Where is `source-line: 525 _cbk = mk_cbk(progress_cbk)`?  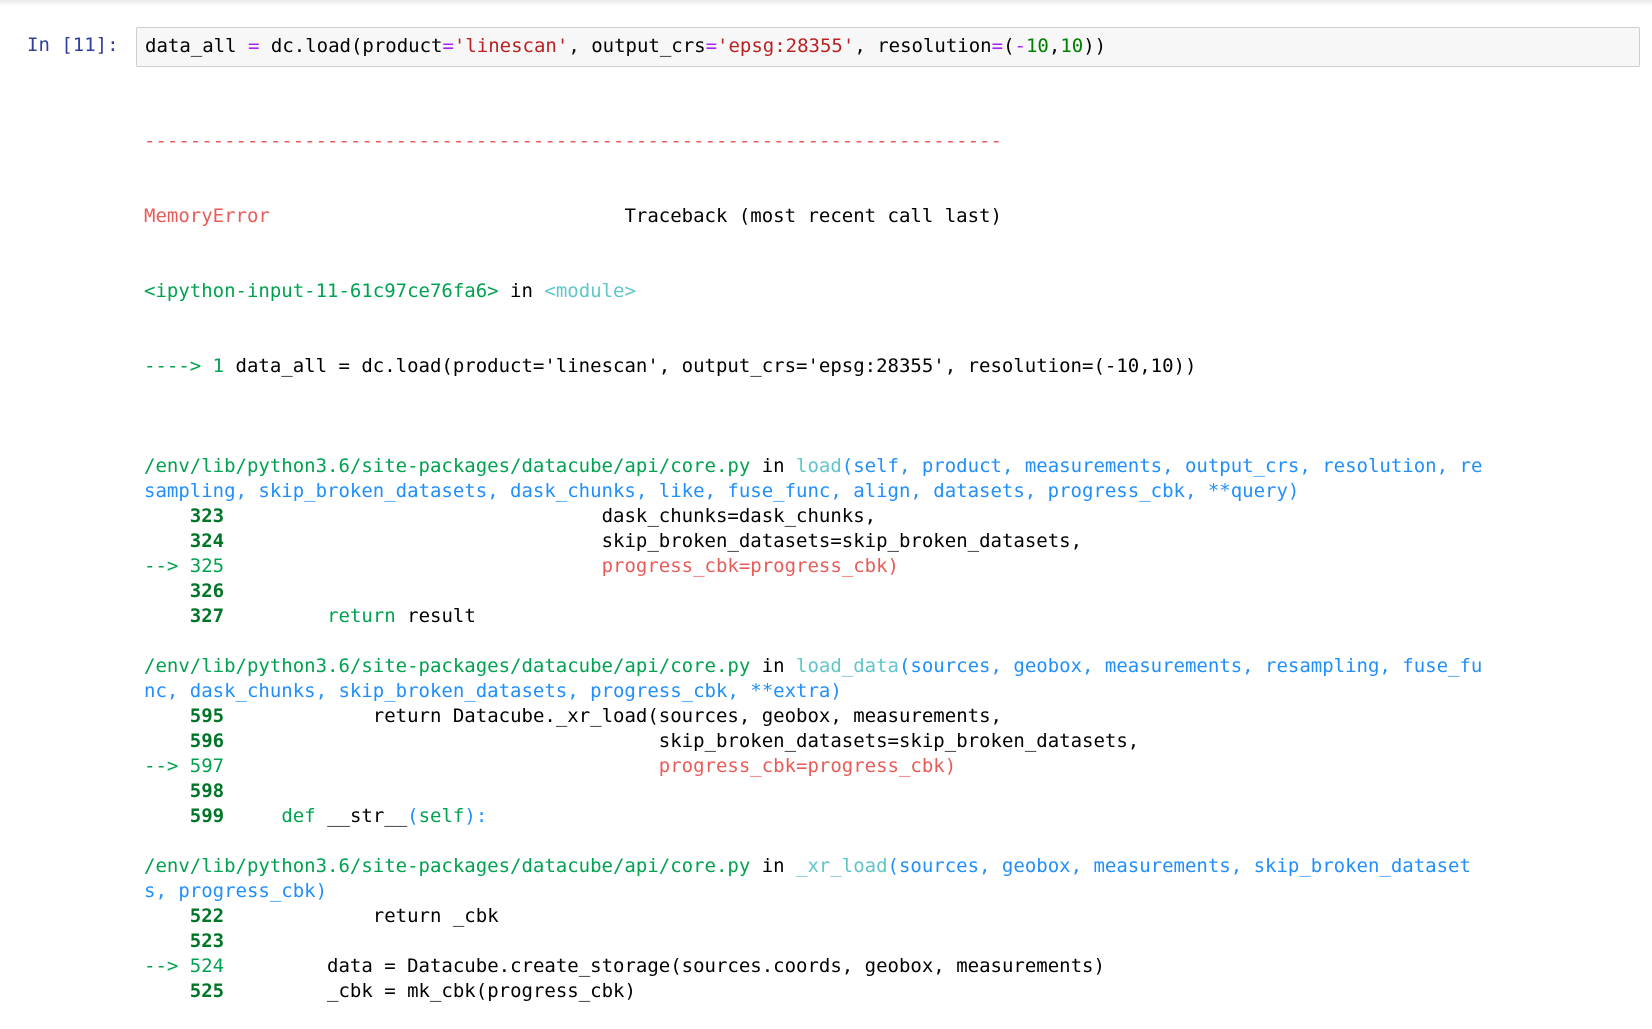
source-line: 525 _cbk = mk_cbk(progress_cbk) is located at coordinates (813, 991).